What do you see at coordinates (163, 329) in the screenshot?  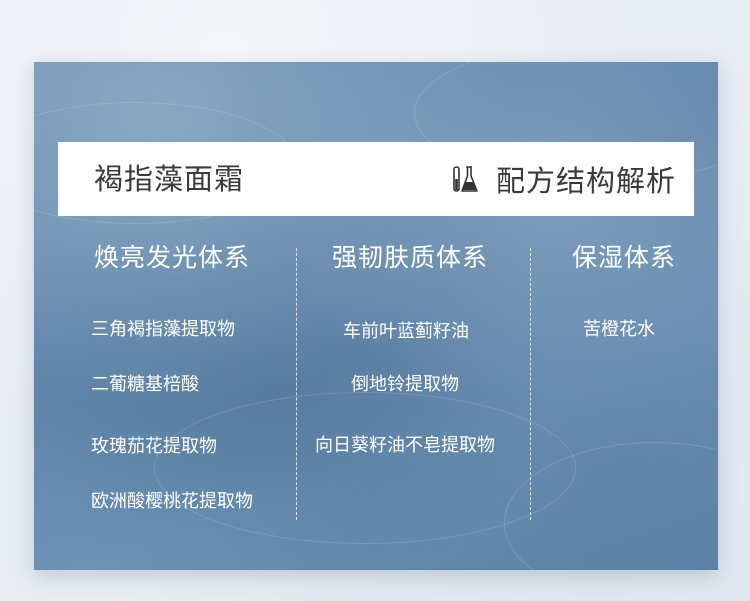 I see `ingredient-item: 三角褐指藻提取物` at bounding box center [163, 329].